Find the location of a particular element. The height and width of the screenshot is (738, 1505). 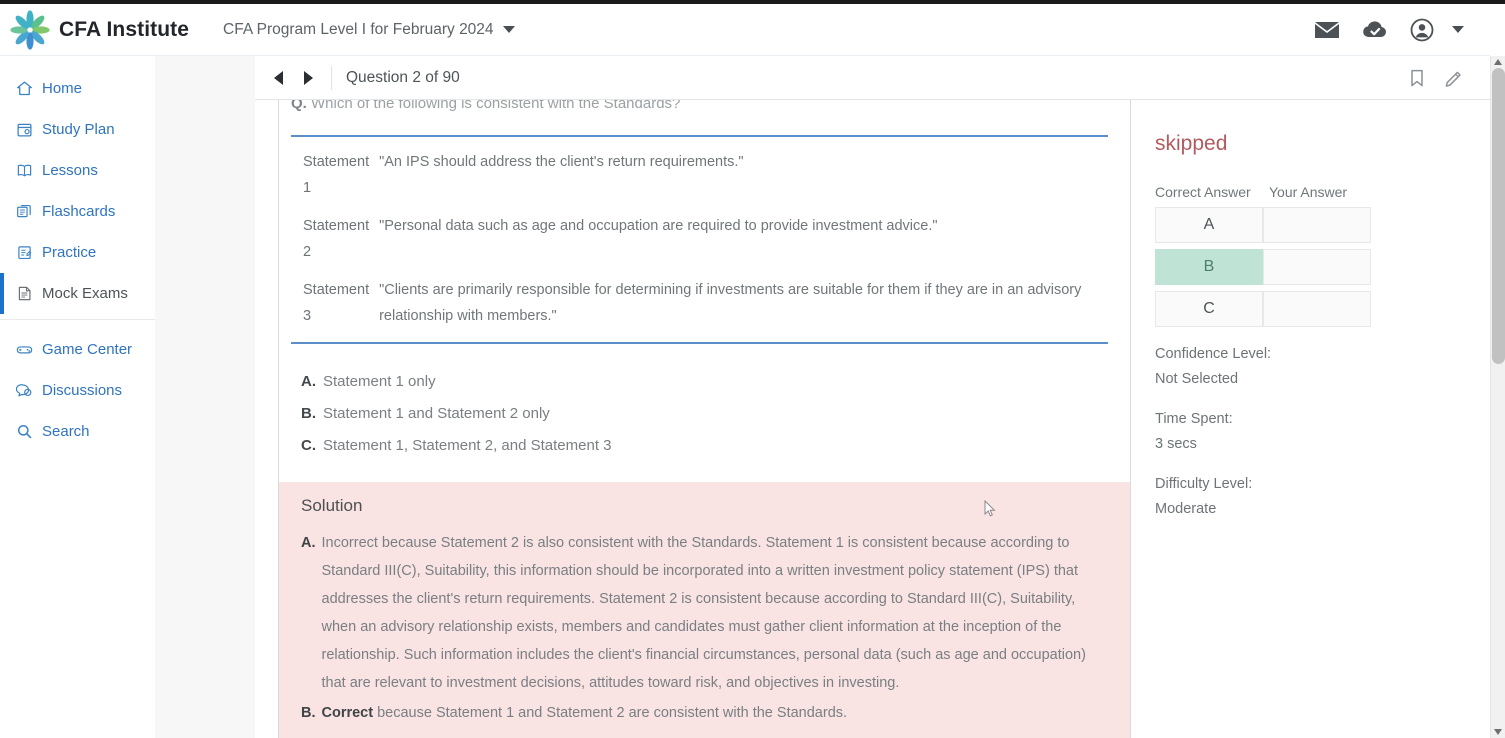

previous-question-button is located at coordinates (278, 78).